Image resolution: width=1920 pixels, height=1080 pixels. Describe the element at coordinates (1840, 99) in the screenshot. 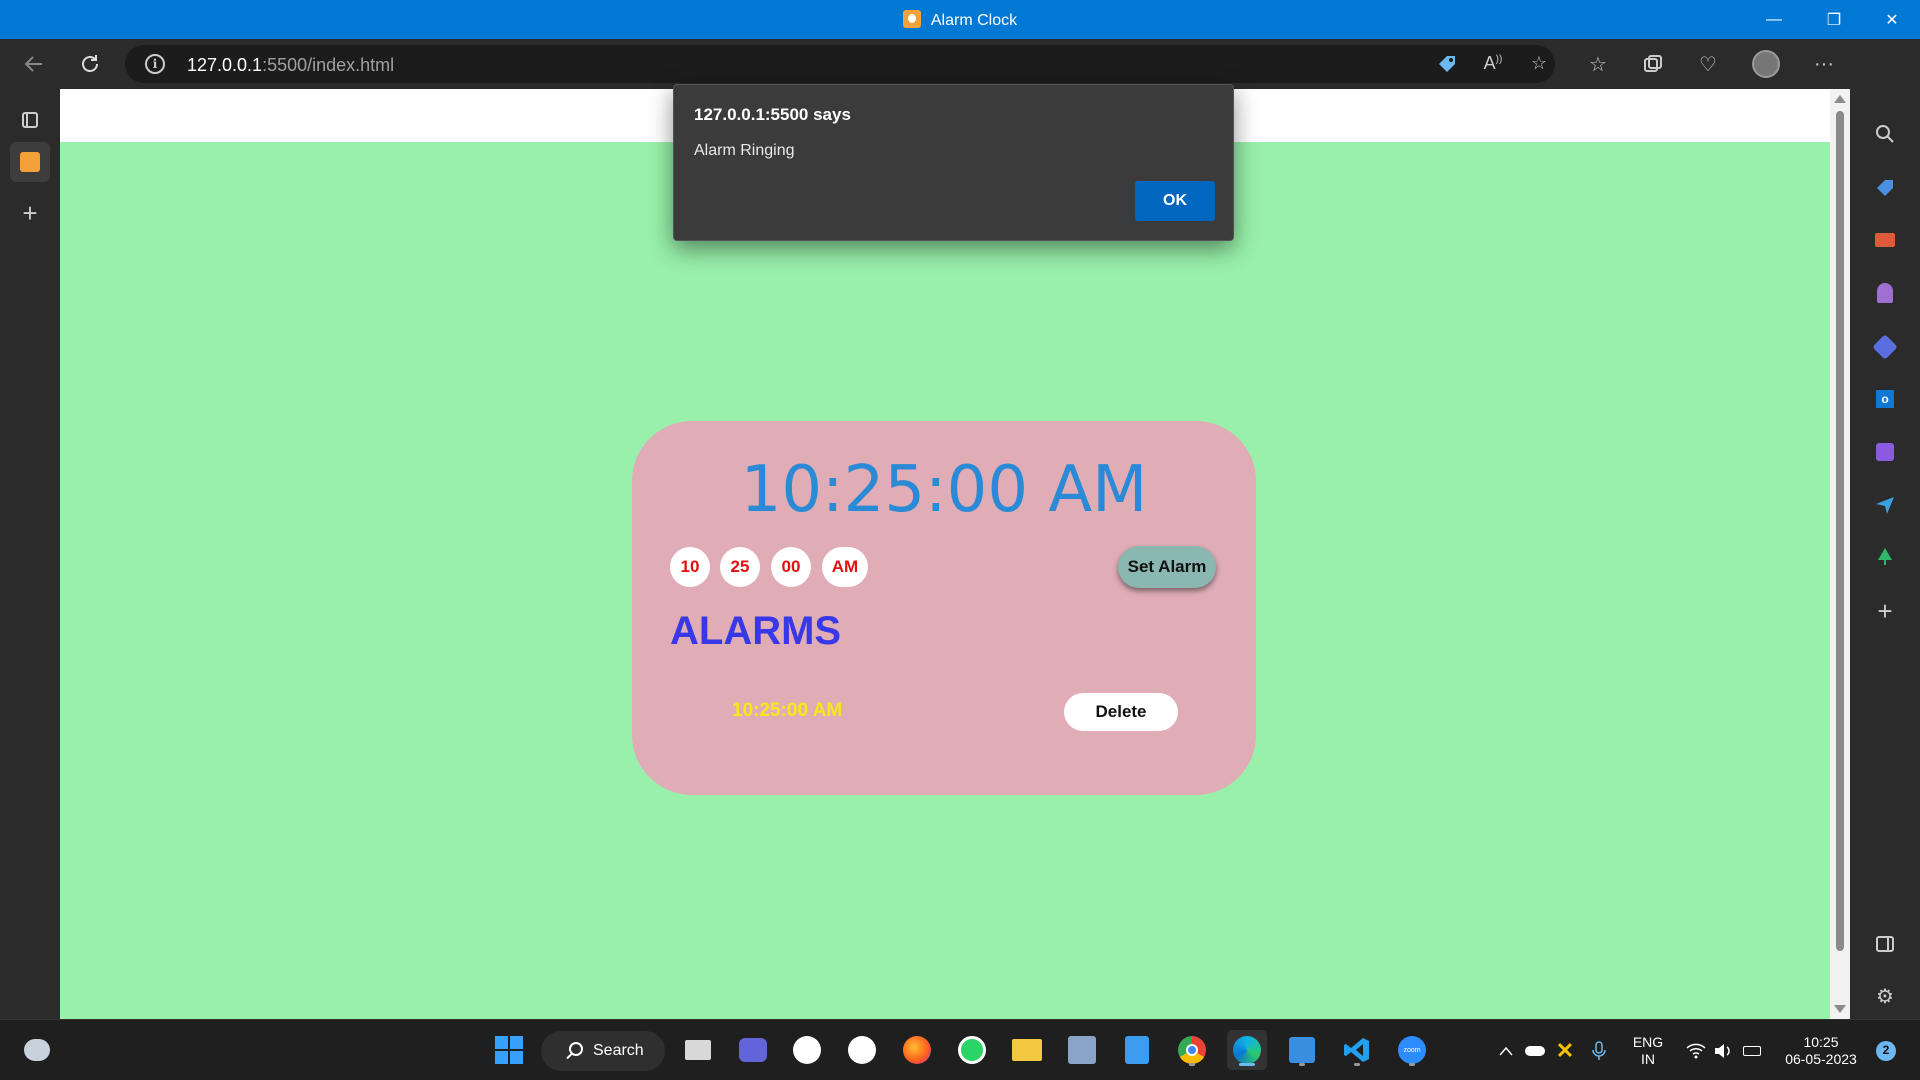

I see `scroll-up-arrow-icon` at that location.